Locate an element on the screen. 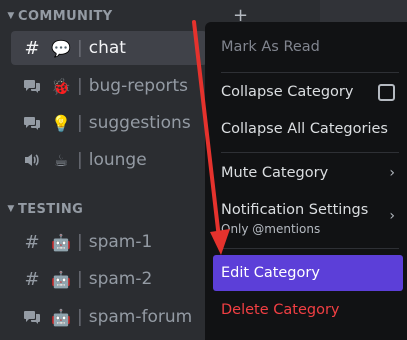  category-community: ▼ COMMUNITY is located at coordinates (58, 16).